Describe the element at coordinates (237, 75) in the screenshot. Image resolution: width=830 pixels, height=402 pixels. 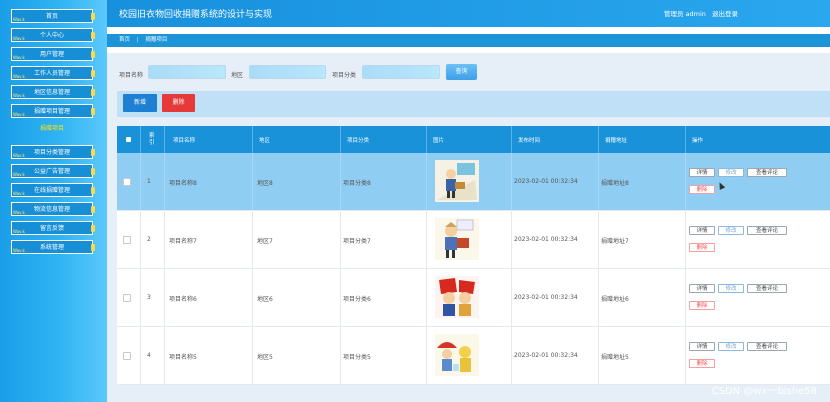
I see `region-label: 地区` at that location.